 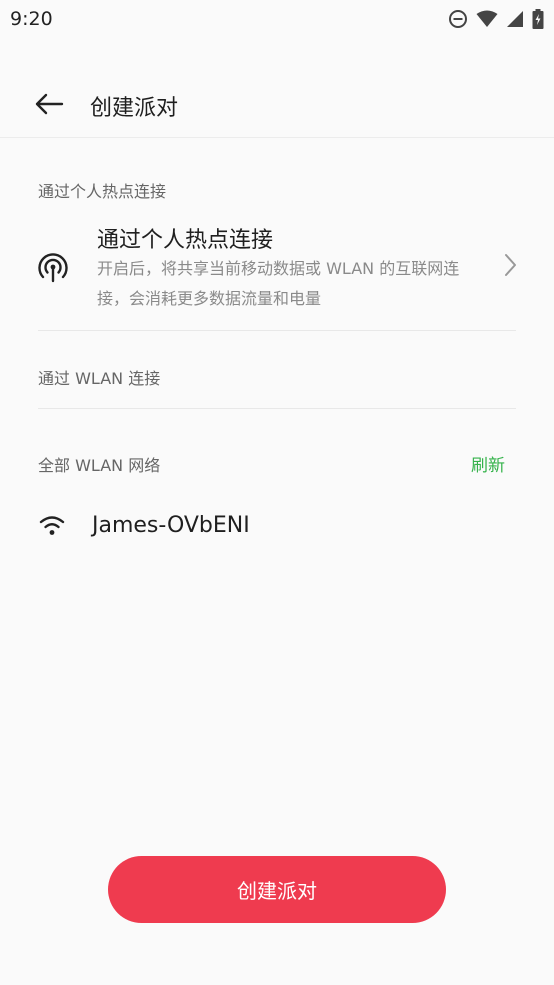 I want to click on cell-signal-icon, so click(x=515, y=19).